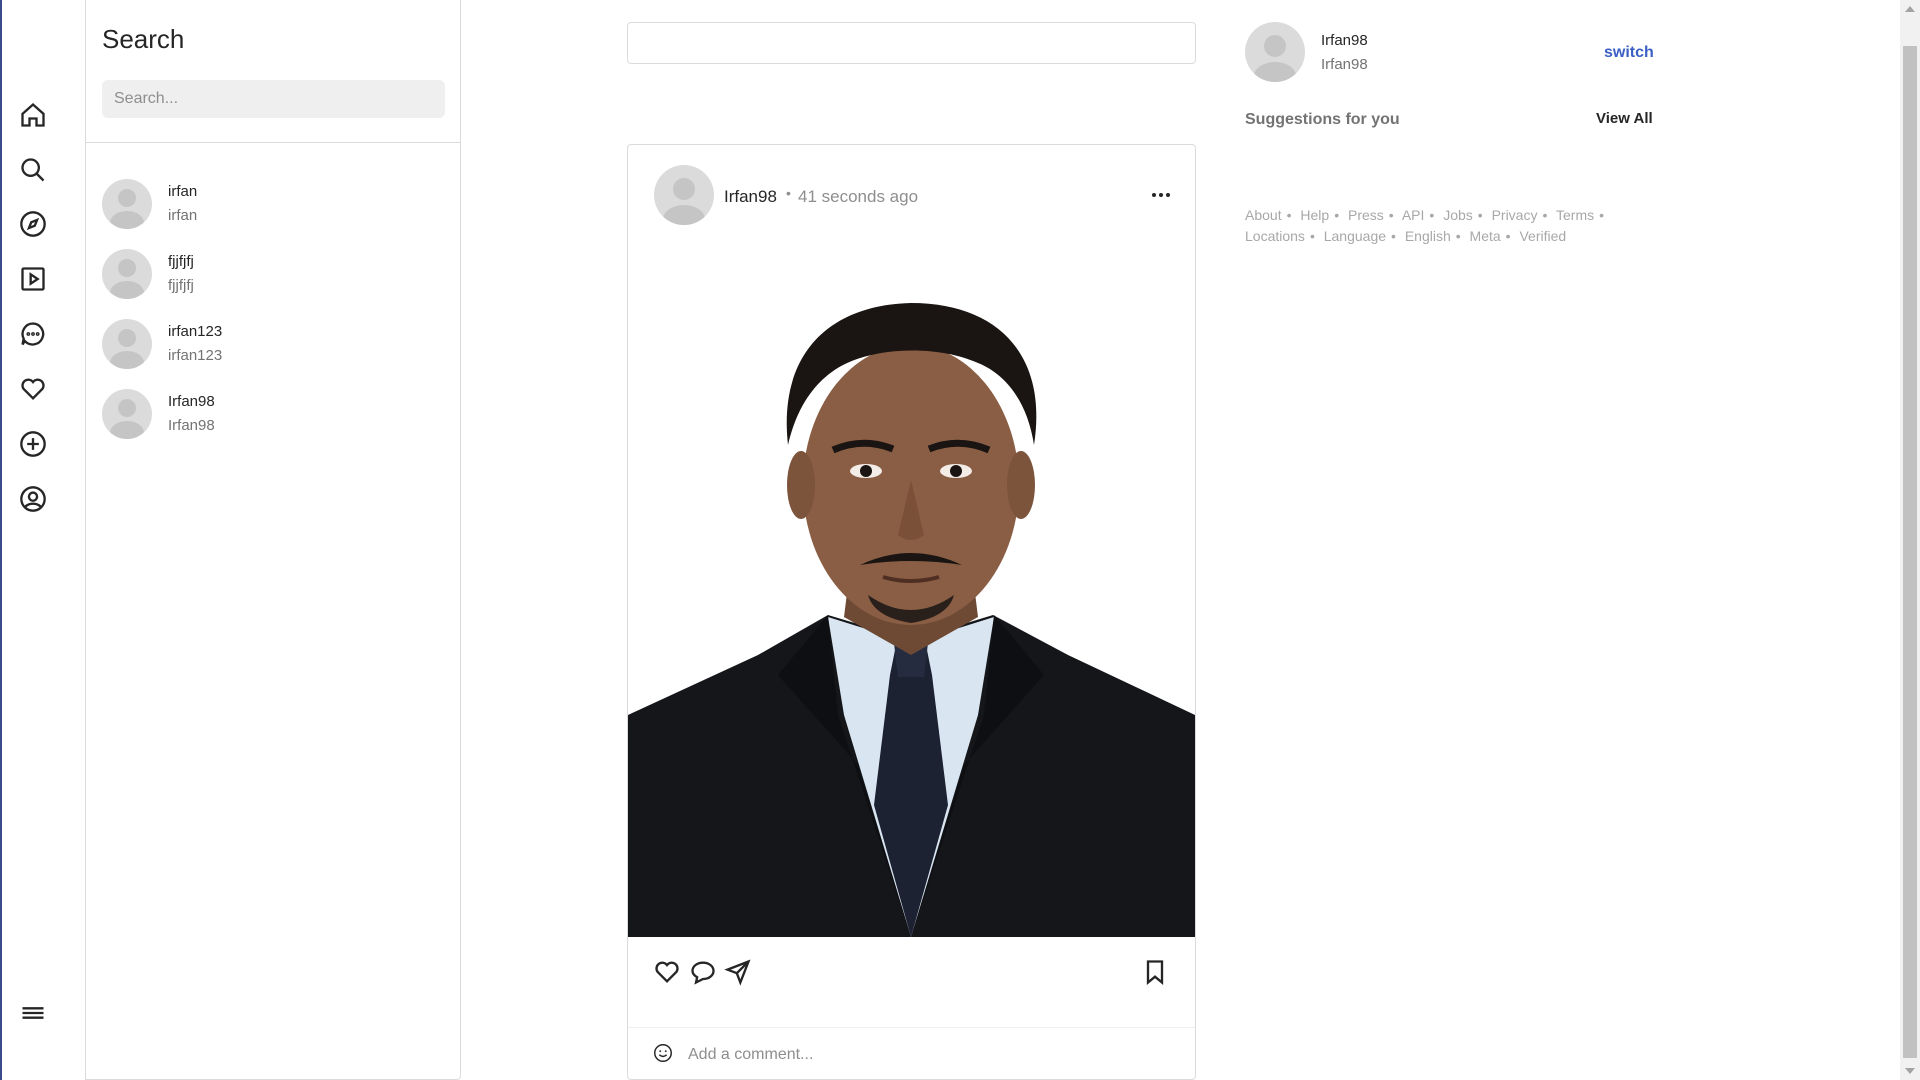 The height and width of the screenshot is (1080, 1920). I want to click on comment-row, so click(911, 1053).